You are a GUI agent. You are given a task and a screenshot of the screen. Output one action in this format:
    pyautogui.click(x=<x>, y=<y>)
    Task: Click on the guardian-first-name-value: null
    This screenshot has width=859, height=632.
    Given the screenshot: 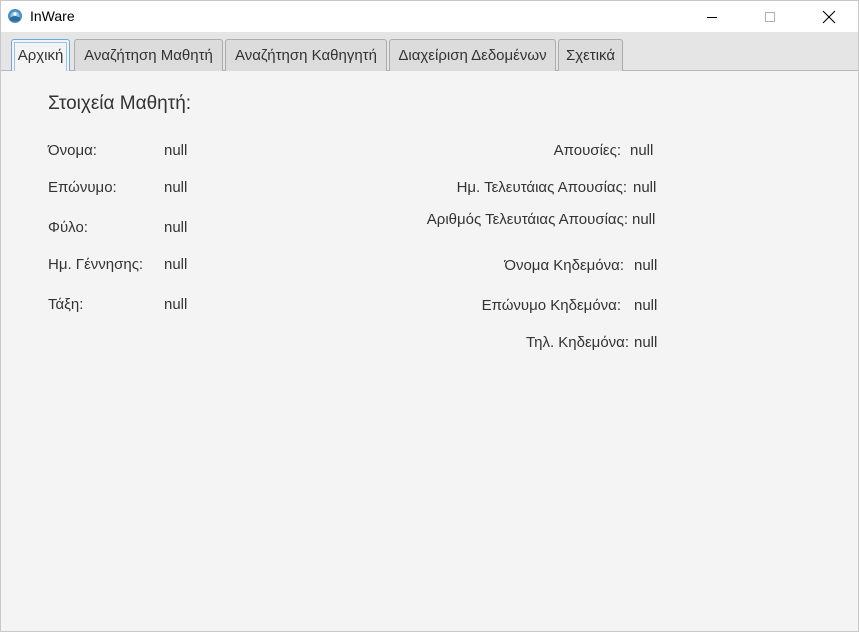 What is the action you would take?
    pyautogui.click(x=646, y=265)
    